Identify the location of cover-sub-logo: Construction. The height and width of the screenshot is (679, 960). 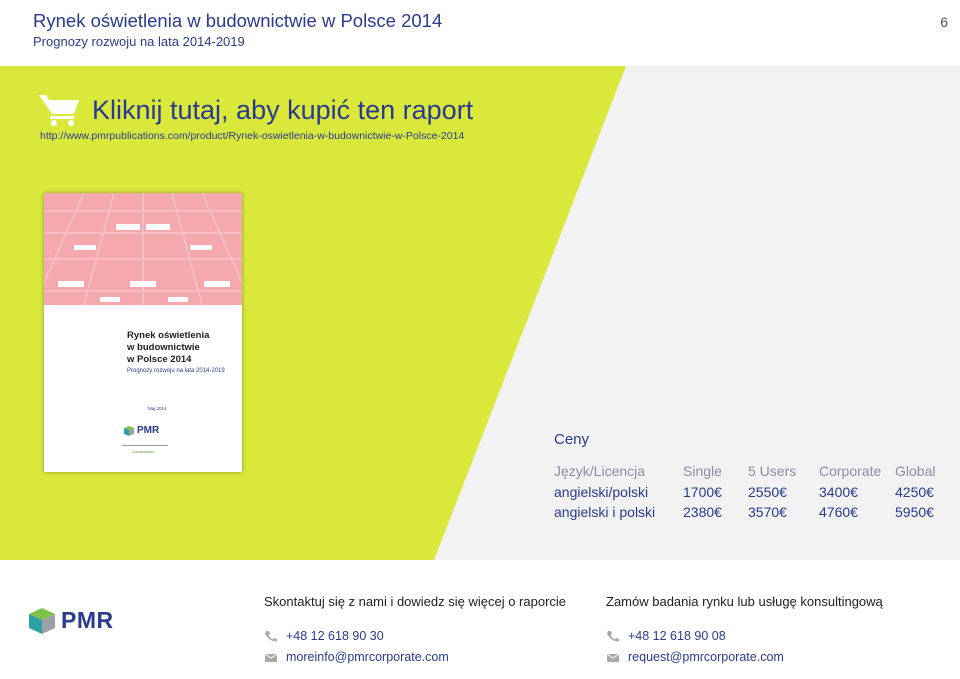
(143, 451).